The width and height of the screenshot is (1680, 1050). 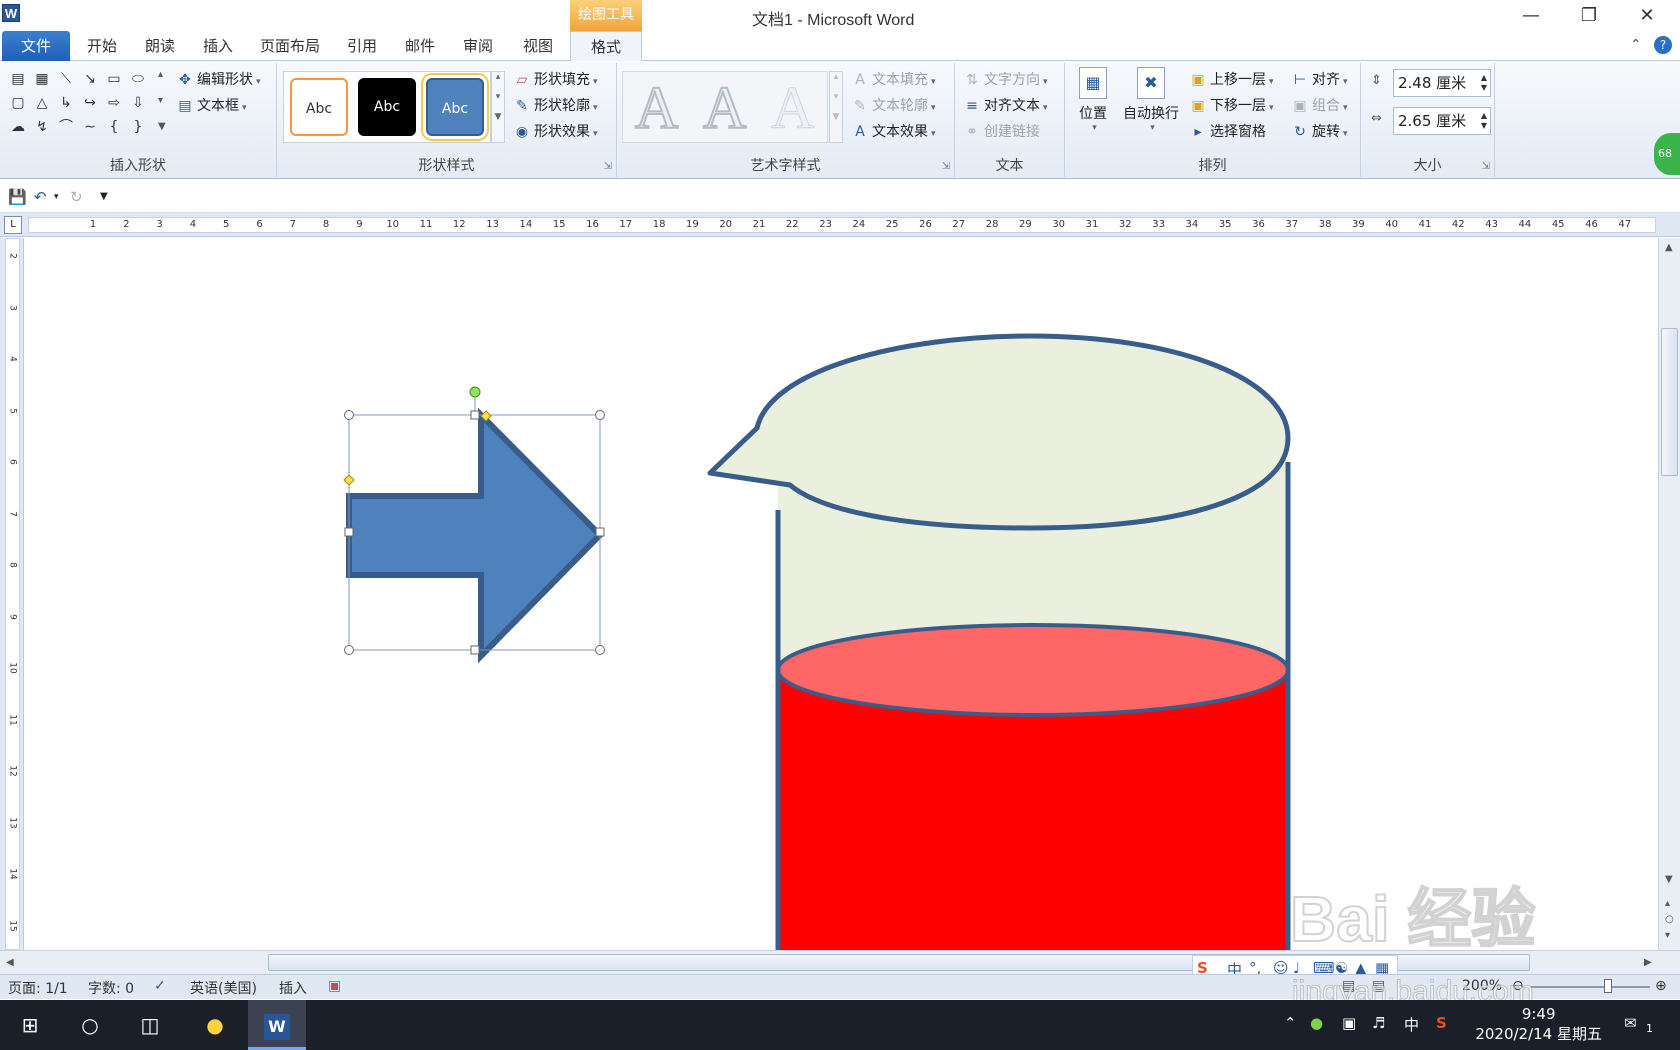 What do you see at coordinates (111, 988) in the screenshot?
I see `word-count: 字数: 0` at bounding box center [111, 988].